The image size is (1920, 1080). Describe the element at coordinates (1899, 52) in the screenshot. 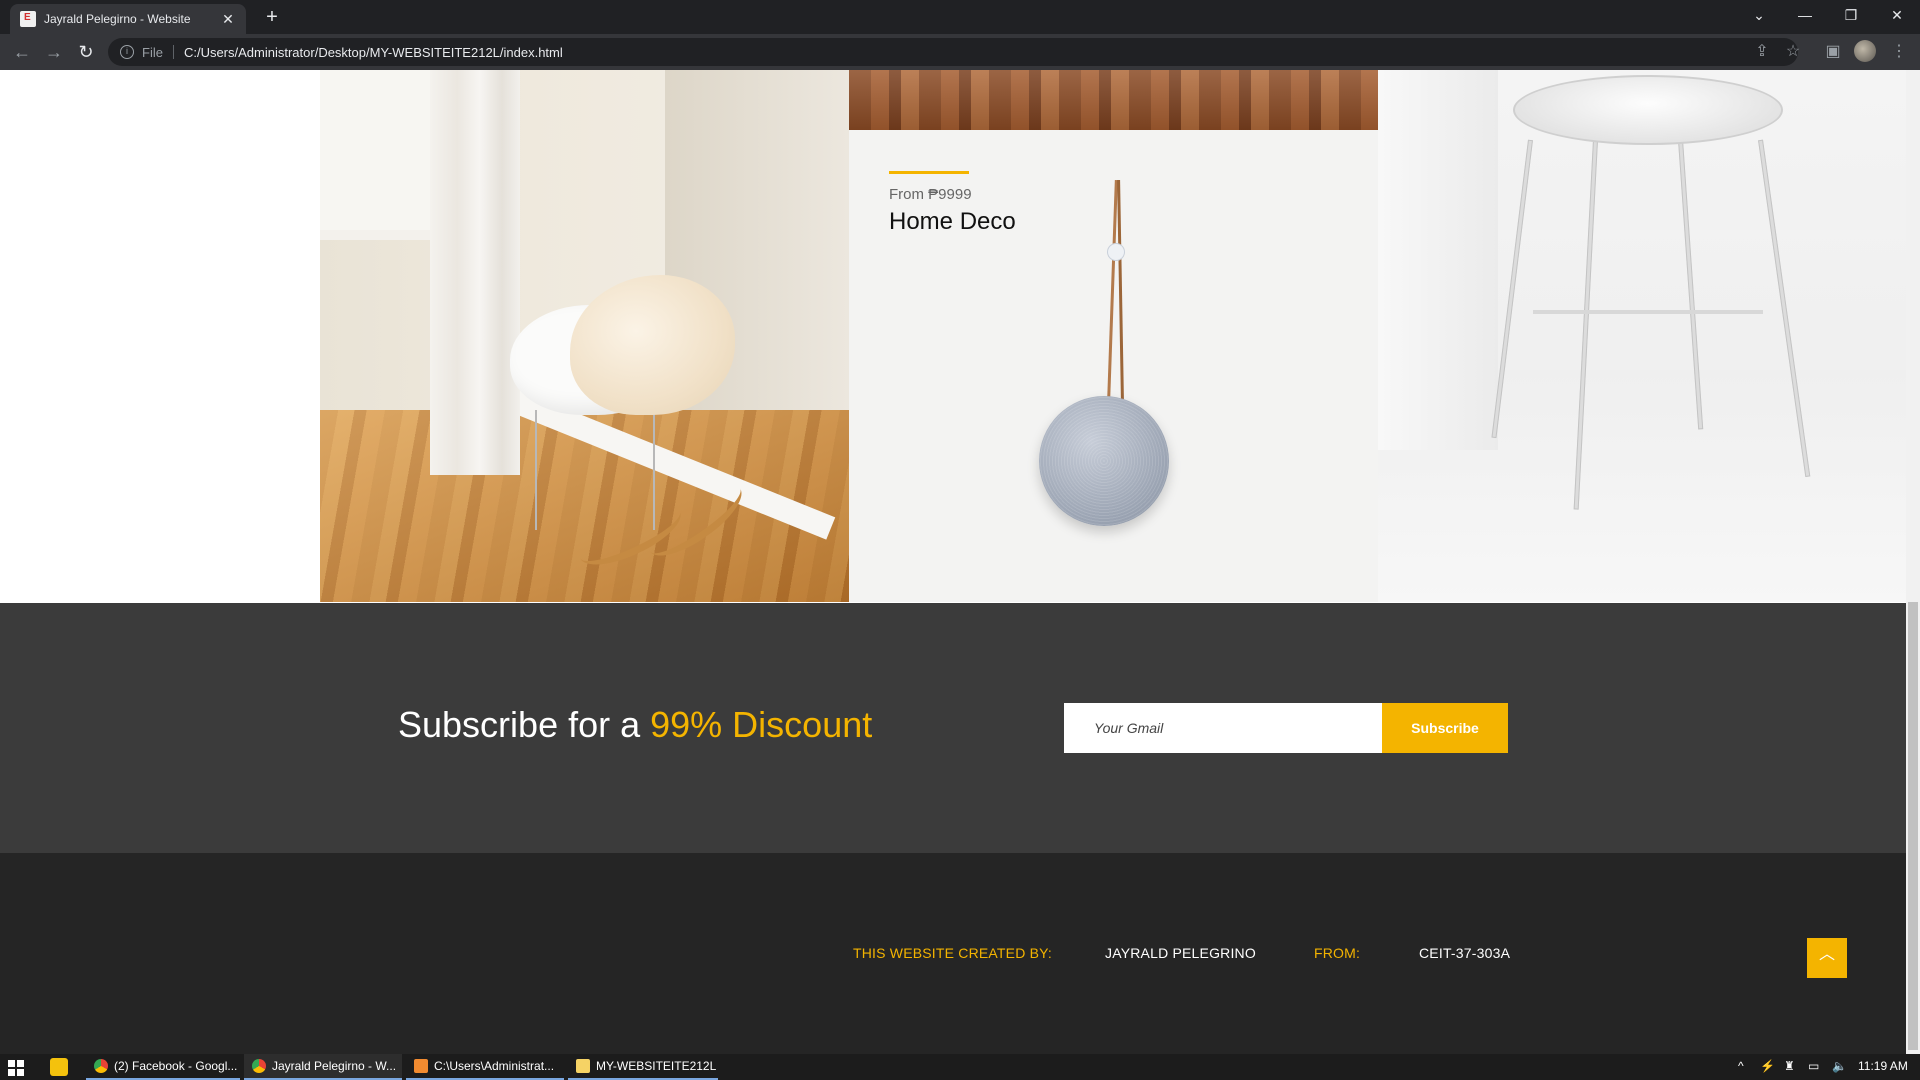

I see `menu-dots-icon: ⋮` at that location.